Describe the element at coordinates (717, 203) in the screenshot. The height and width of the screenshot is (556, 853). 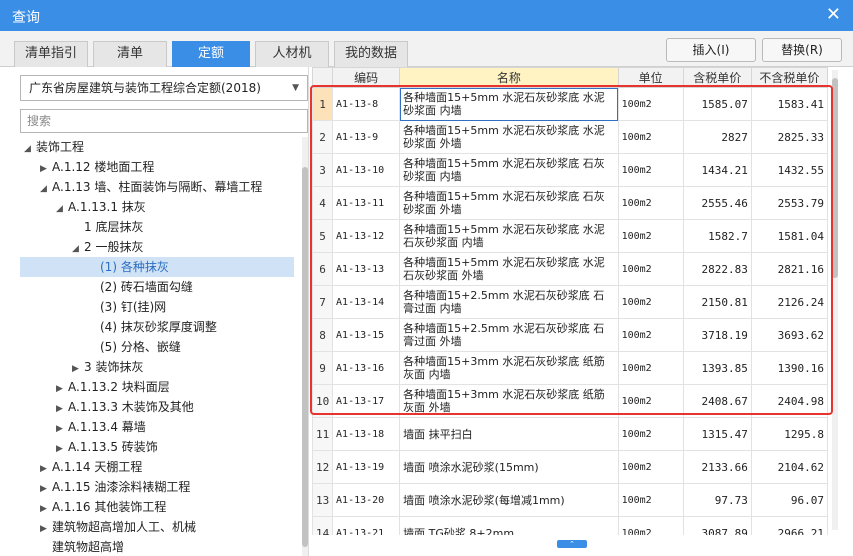
I see `cell-price-tax: 2555.46` at that location.